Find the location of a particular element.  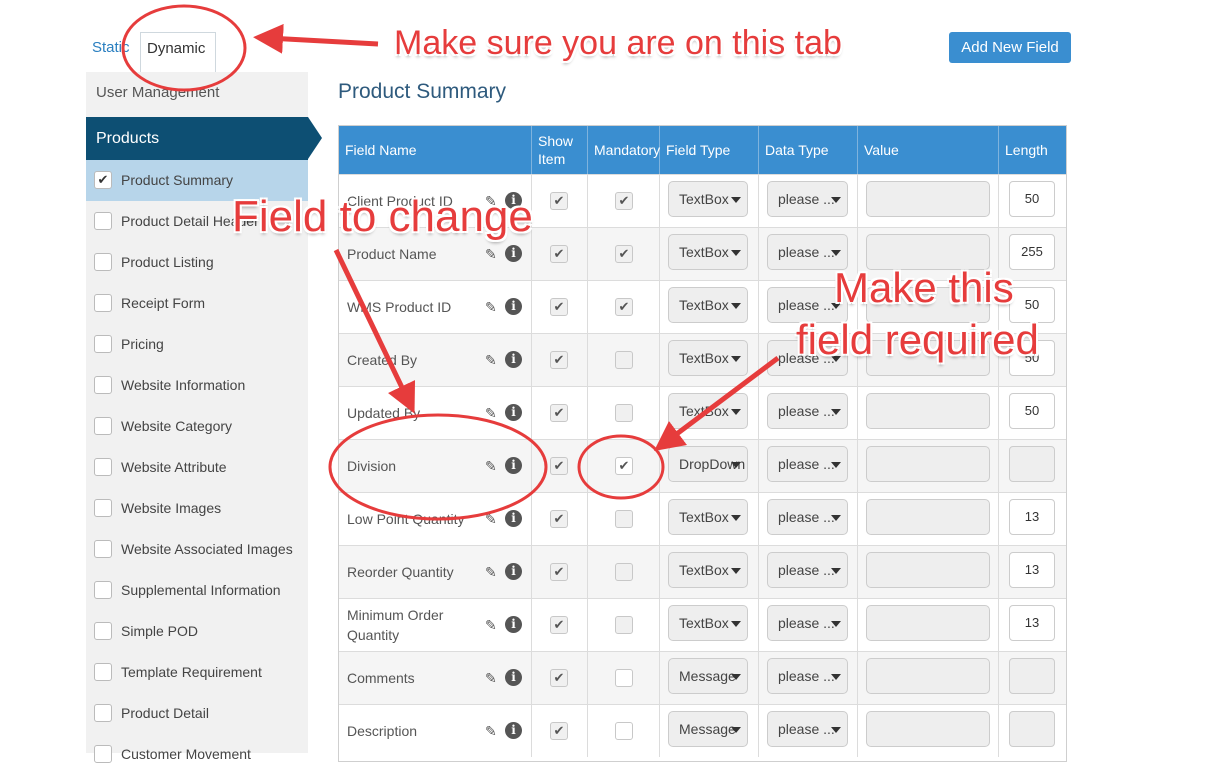

sidebar-item-checkbox: ✔ is located at coordinates (103, 180).